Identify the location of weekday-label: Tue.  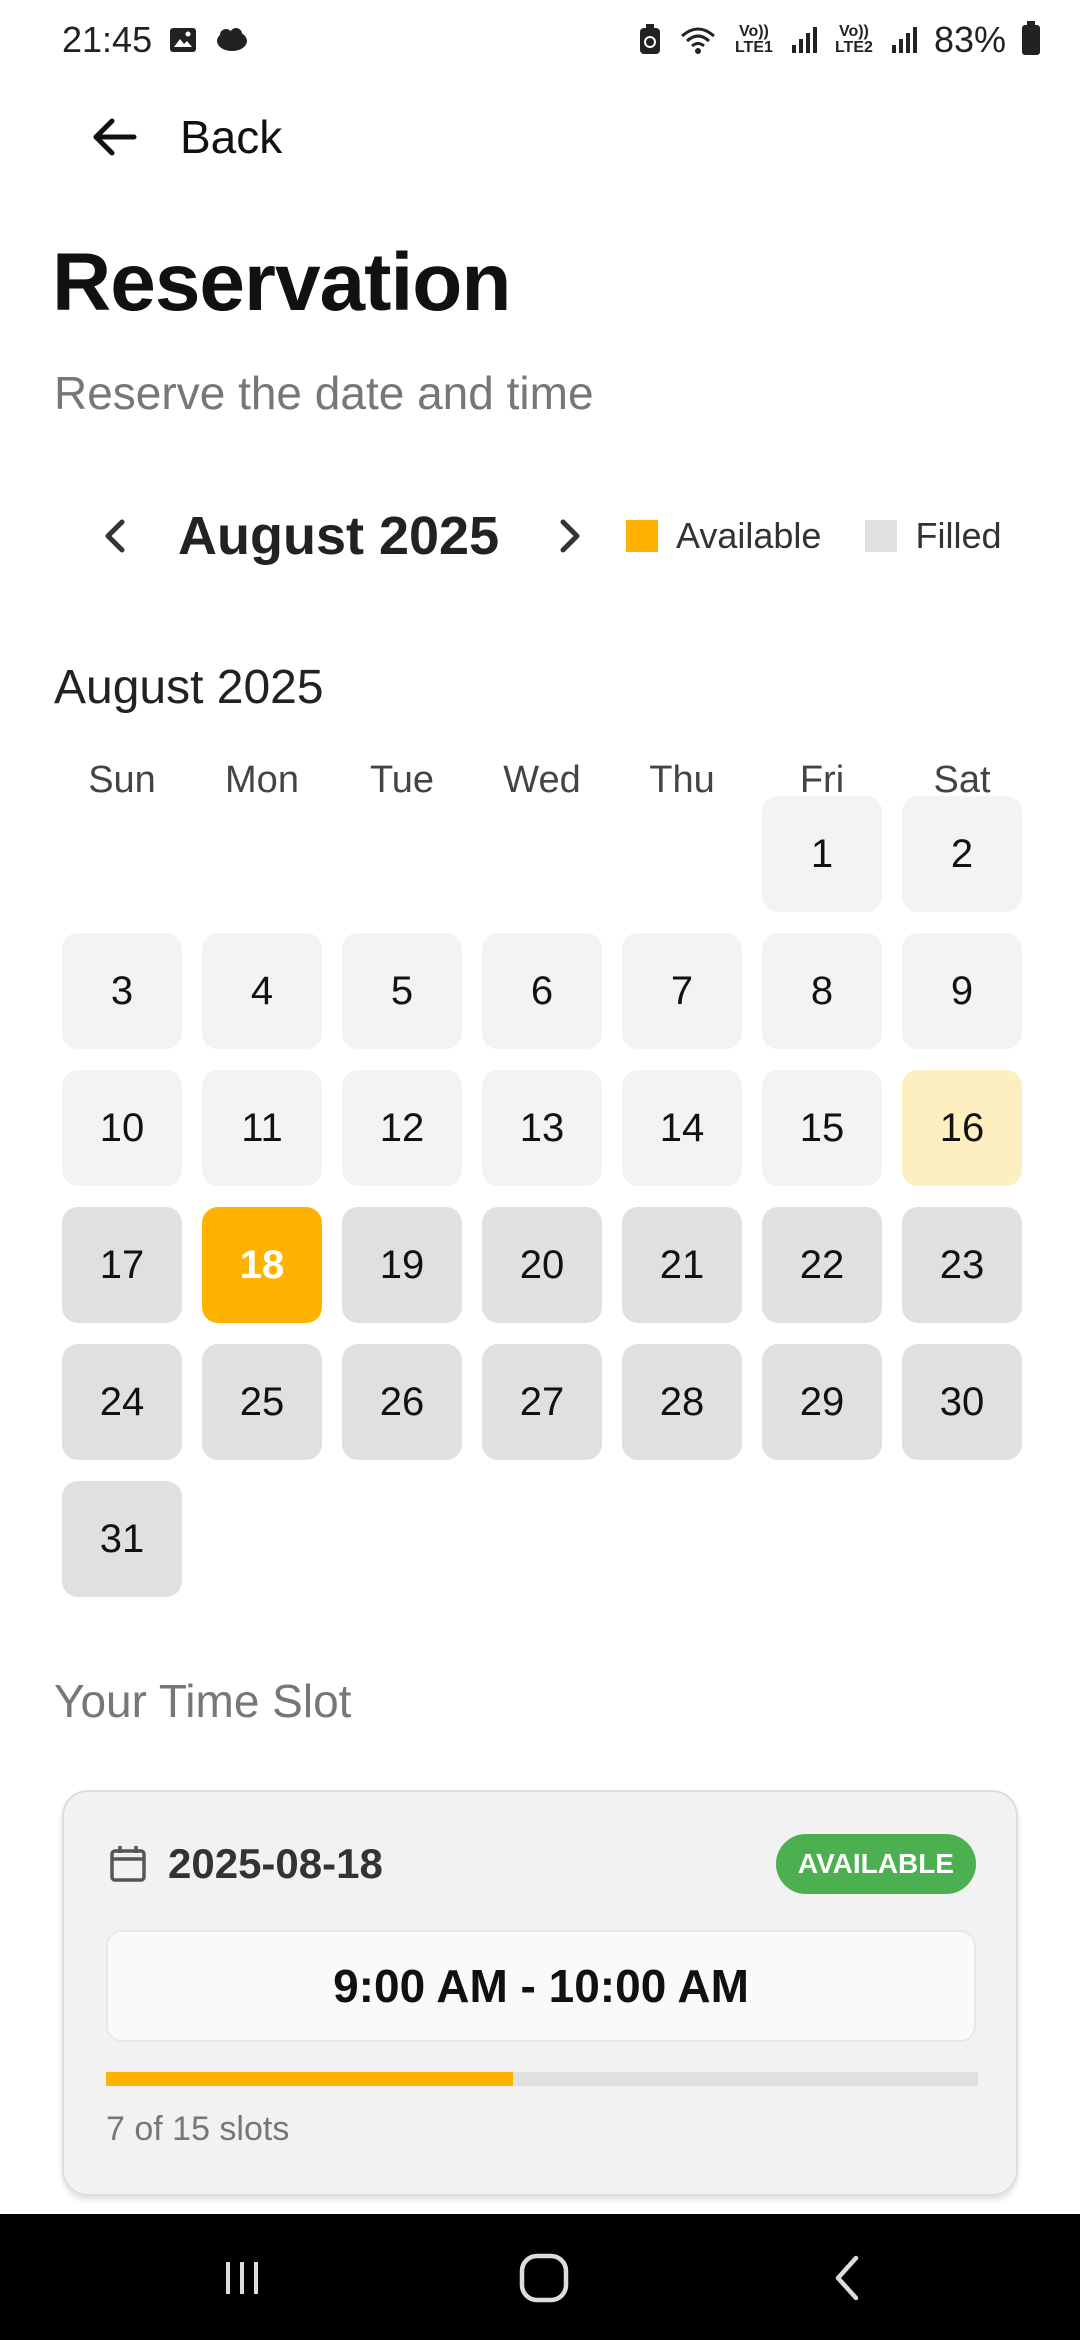
(402, 776).